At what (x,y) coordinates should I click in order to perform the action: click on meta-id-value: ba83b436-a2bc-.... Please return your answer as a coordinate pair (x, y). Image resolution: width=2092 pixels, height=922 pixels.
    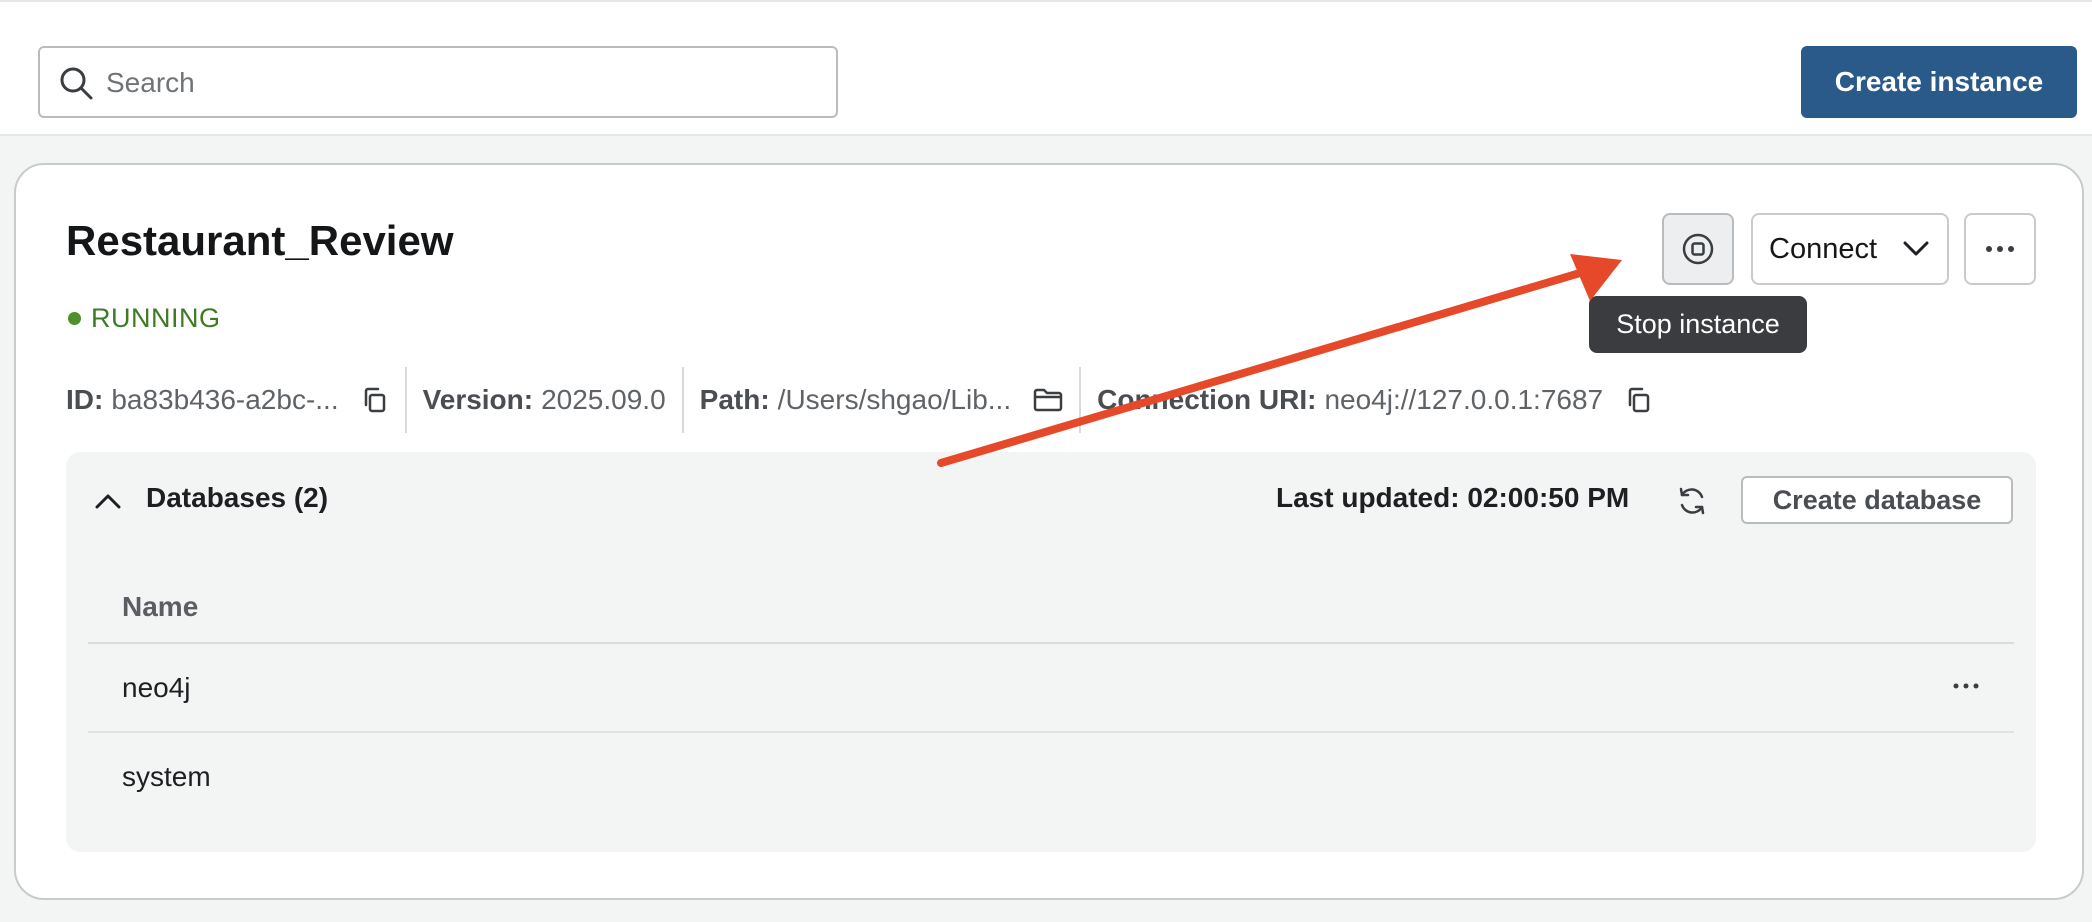
    Looking at the image, I should click on (225, 399).